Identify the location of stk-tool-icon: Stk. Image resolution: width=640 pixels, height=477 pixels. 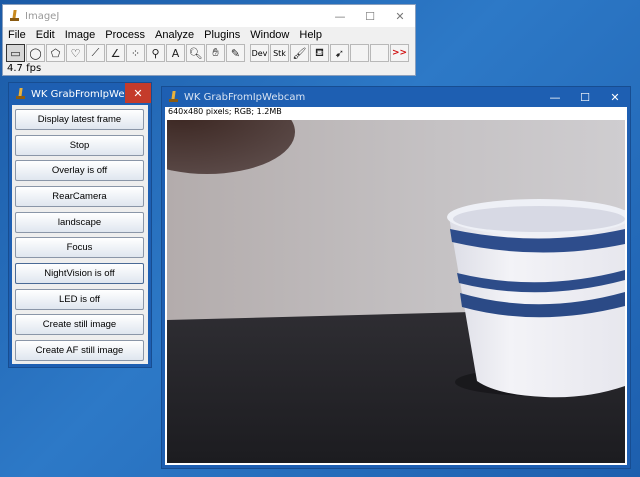
(279, 53).